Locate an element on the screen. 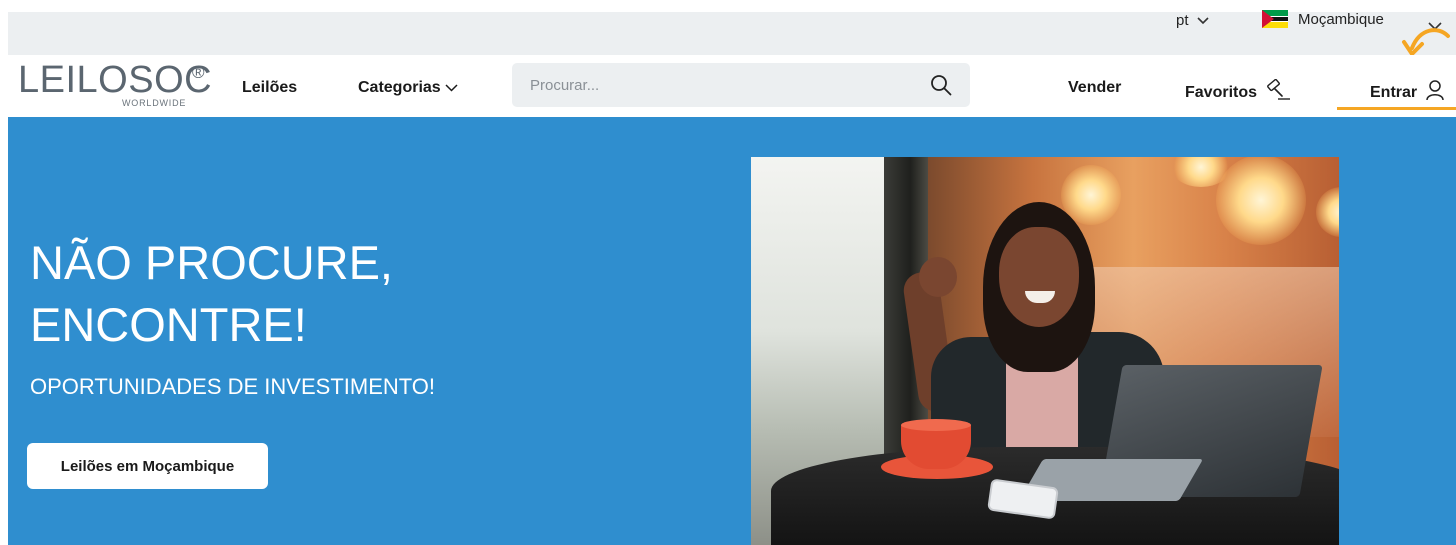  search-bar is located at coordinates (741, 85).